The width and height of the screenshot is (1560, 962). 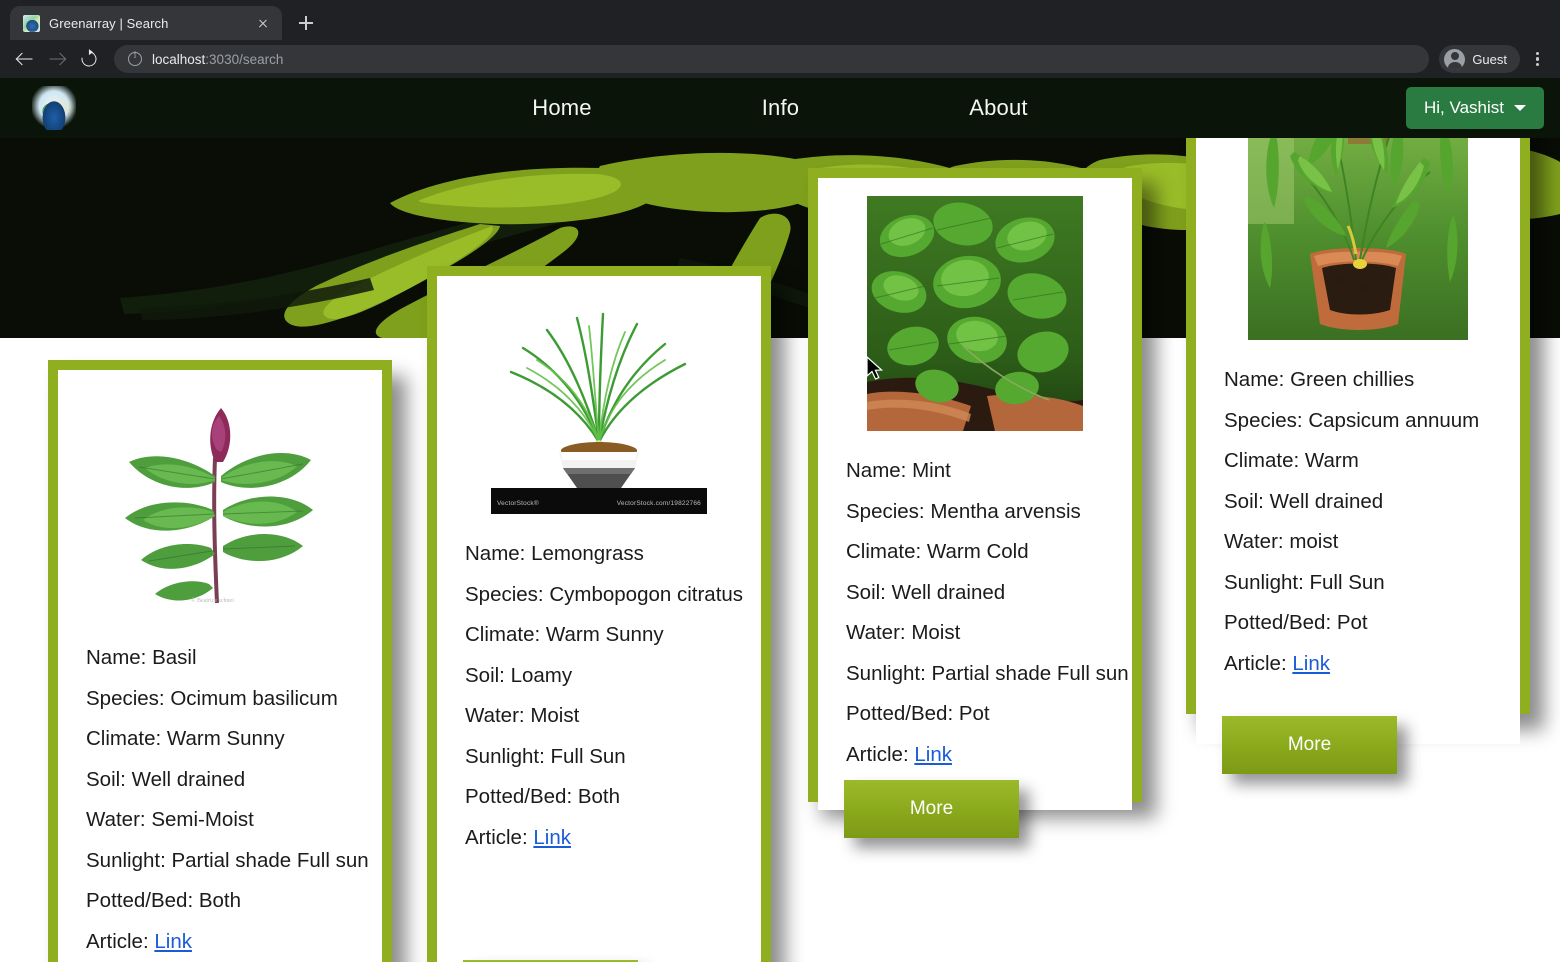 I want to click on field-climate: Climate: Warm, so click(x=1291, y=460).